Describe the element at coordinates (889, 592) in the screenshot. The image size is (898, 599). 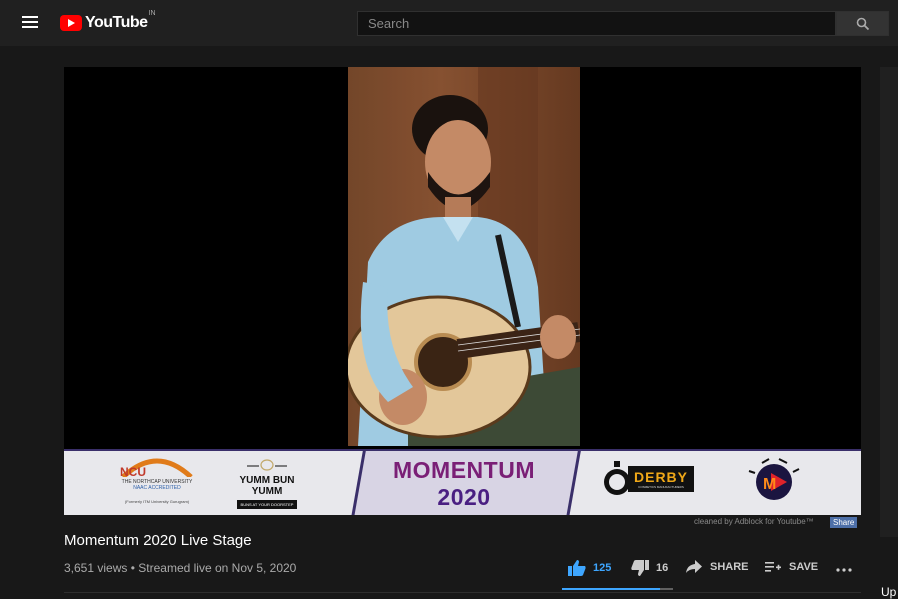
I see `up-next-label: Up` at that location.